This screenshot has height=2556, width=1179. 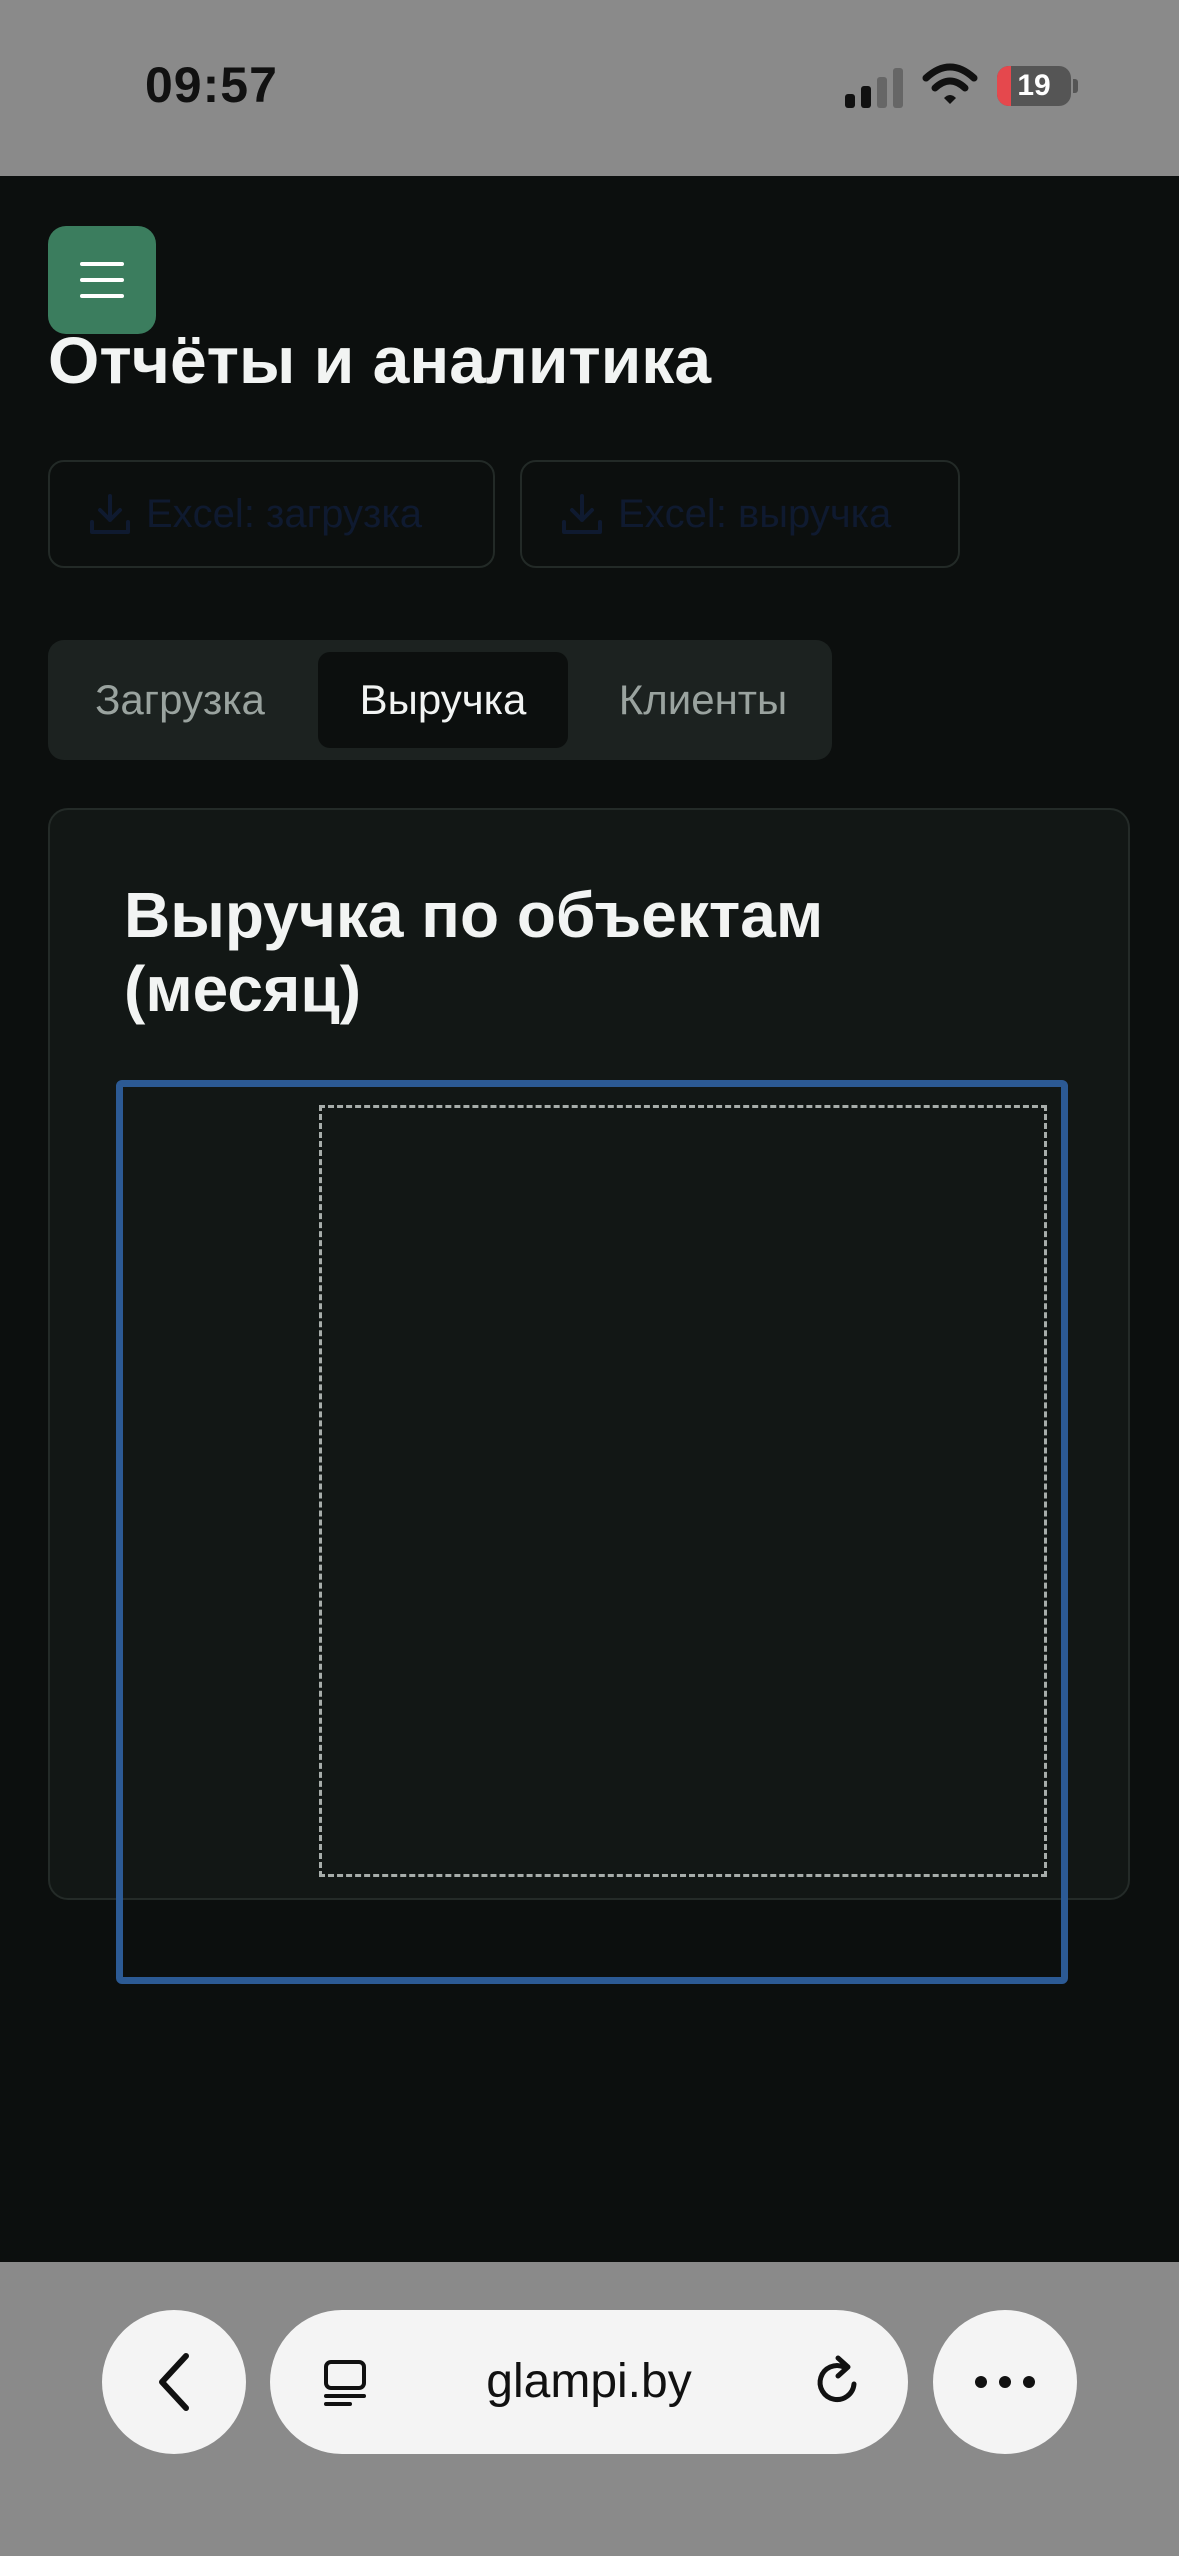 I want to click on browser-toolbar: glampi.by, so click(x=589, y=2409).